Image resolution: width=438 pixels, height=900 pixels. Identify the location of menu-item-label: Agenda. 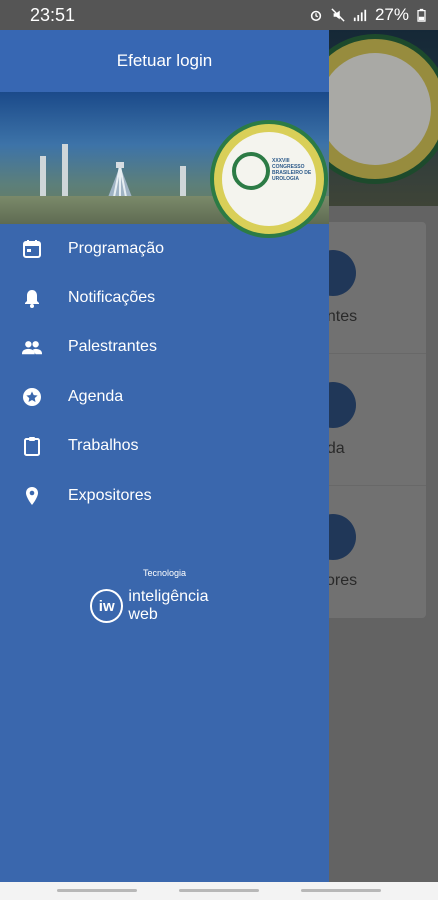
(96, 396).